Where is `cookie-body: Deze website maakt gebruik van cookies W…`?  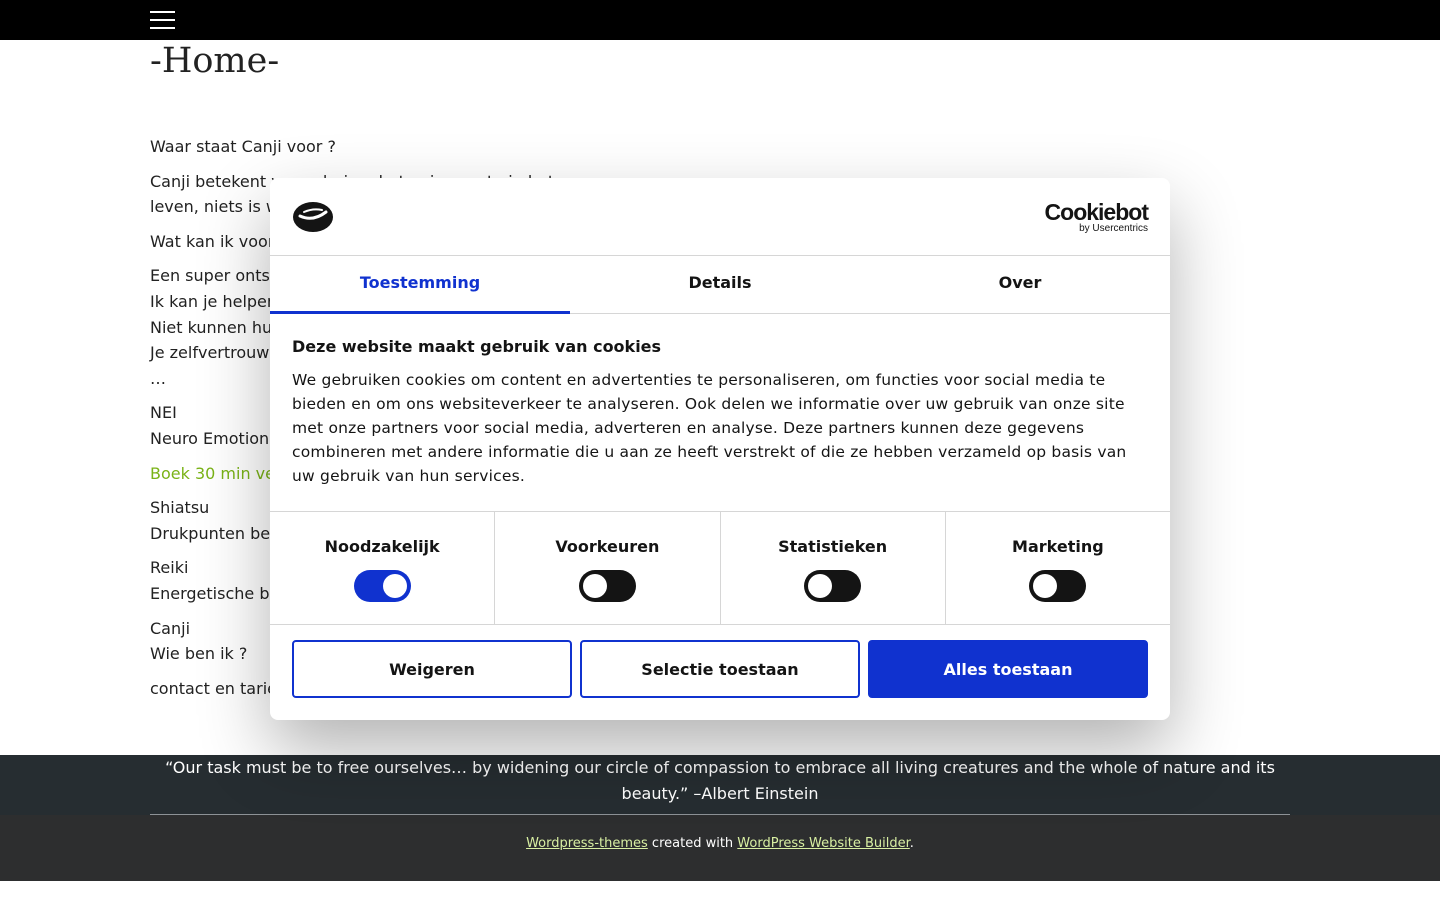
cookie-body: Deze website maakt gebruik van cookies W… is located at coordinates (717, 412).